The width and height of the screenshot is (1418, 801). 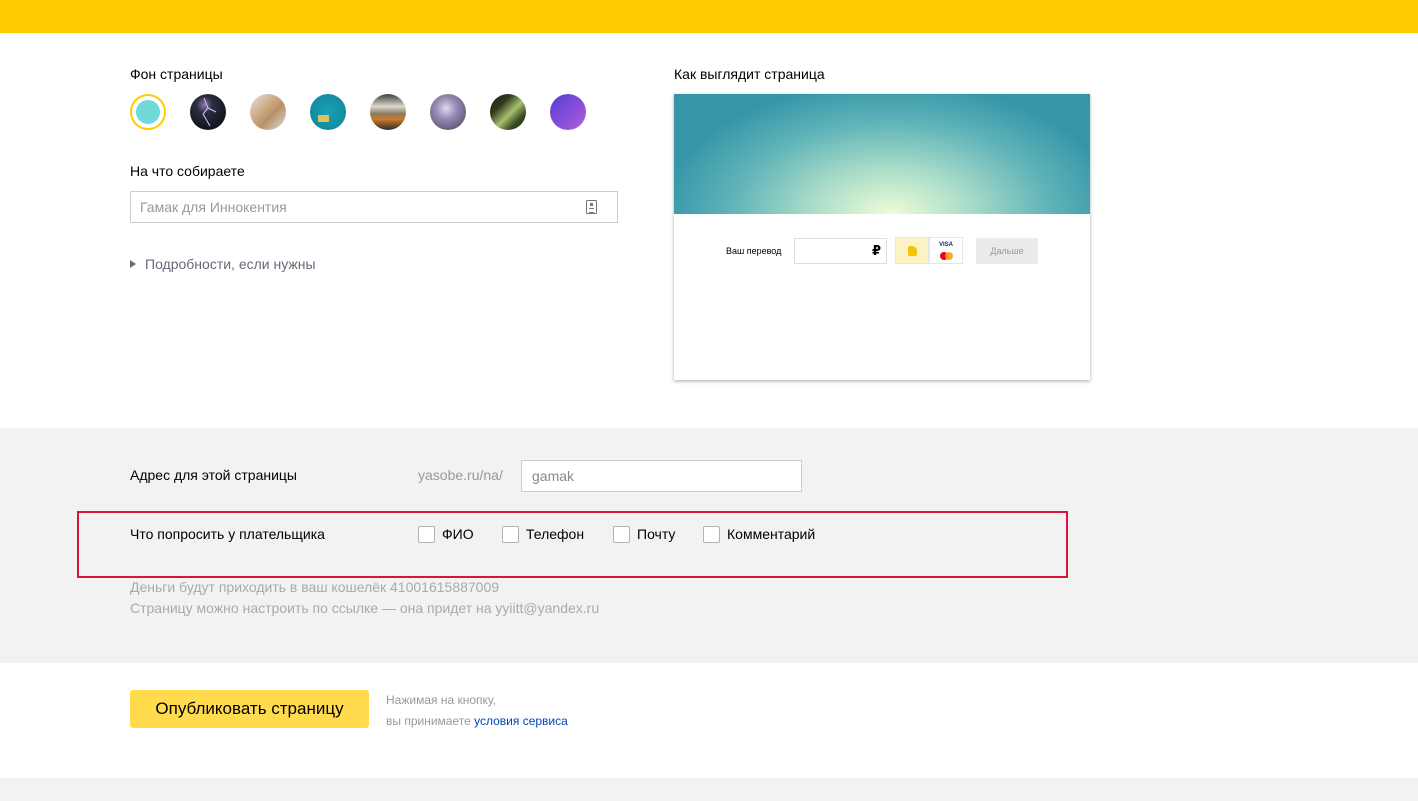 What do you see at coordinates (176, 74) in the screenshot?
I see `background-label: Фон страницы` at bounding box center [176, 74].